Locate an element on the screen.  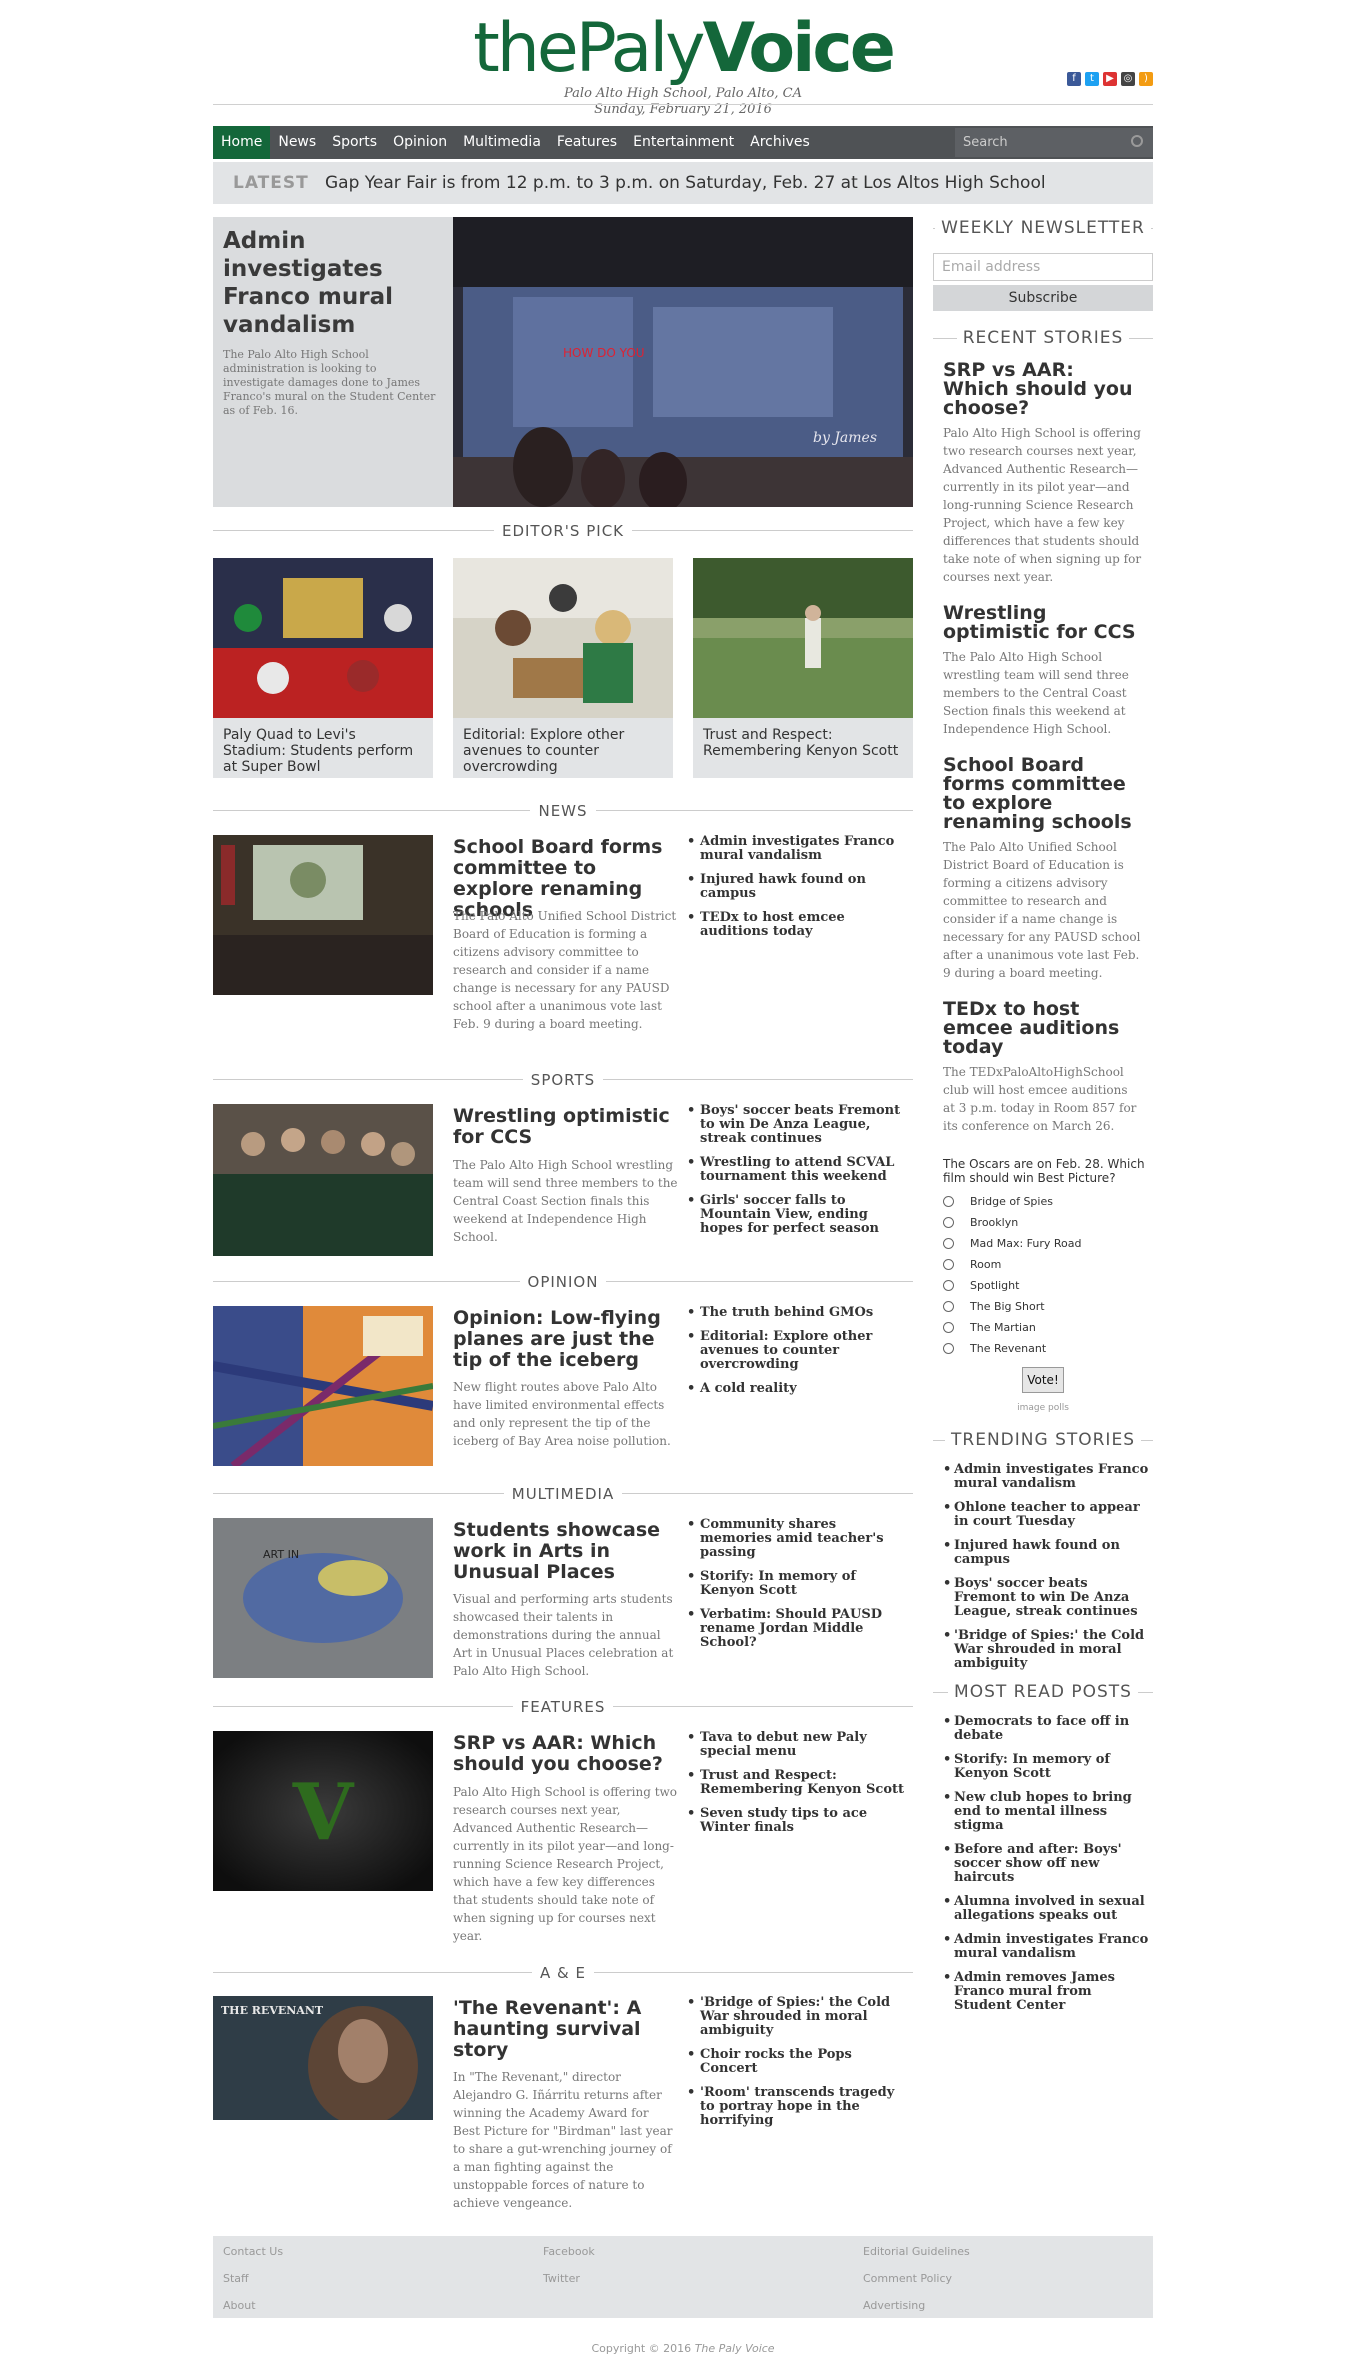
recent-story-title: Wrestling optimistic for CCS is located at coordinates (1043, 623).